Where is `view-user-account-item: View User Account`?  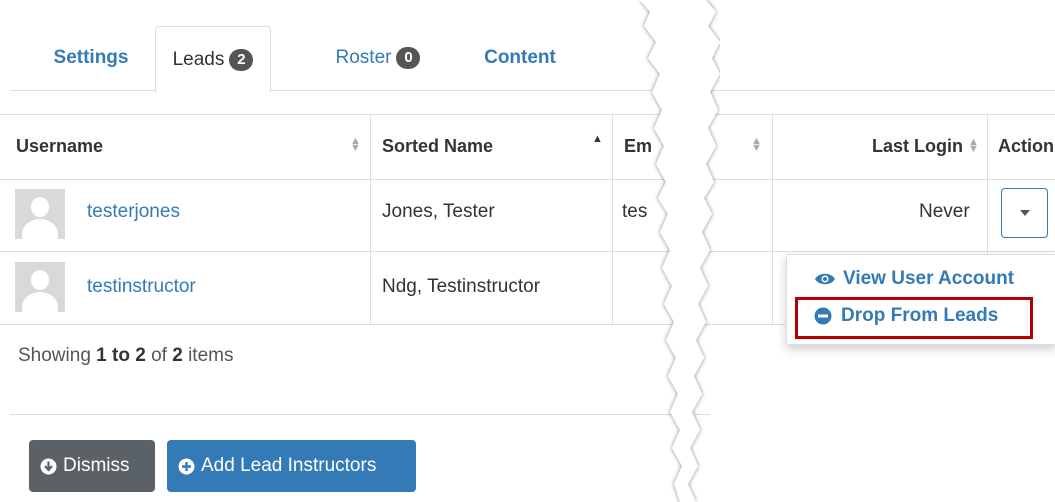
view-user-account-item: View User Account is located at coordinates (914, 279).